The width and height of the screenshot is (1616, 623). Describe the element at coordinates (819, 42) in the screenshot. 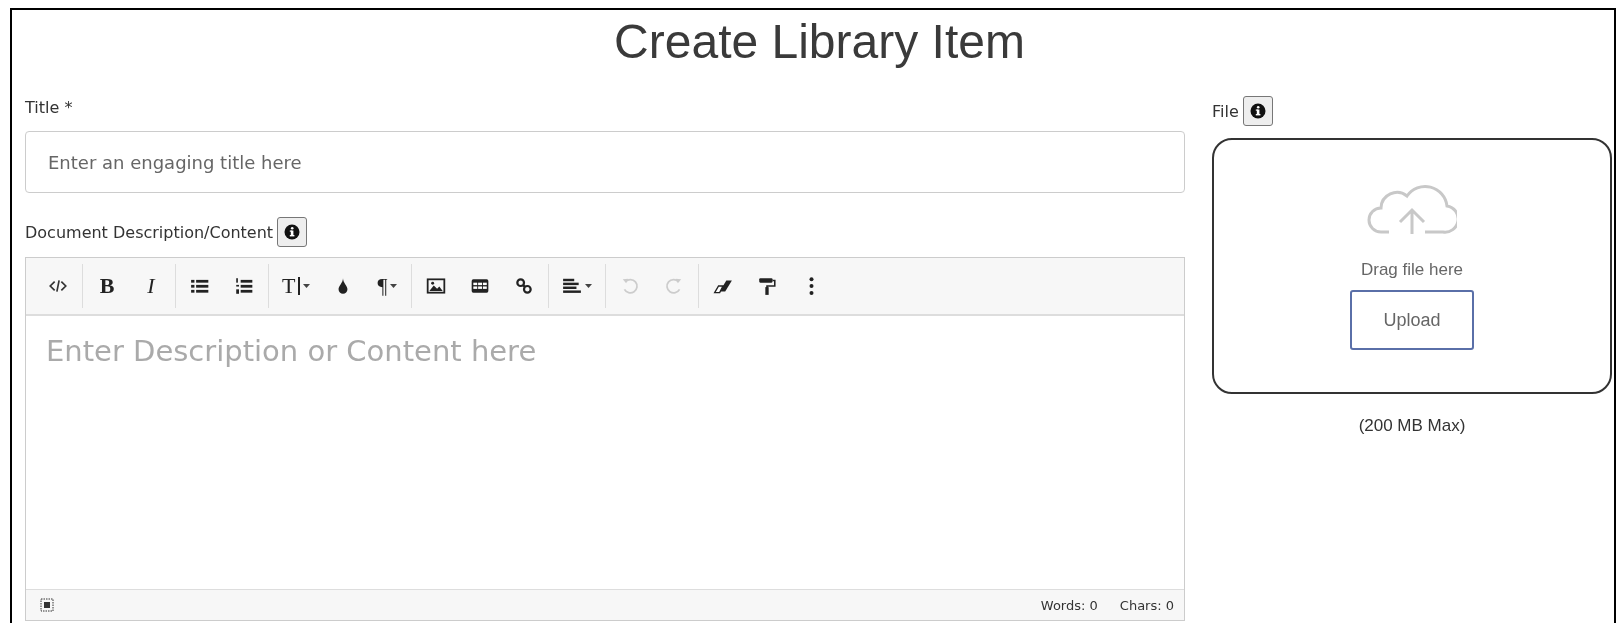

I see `page-title: Create Library Item` at that location.